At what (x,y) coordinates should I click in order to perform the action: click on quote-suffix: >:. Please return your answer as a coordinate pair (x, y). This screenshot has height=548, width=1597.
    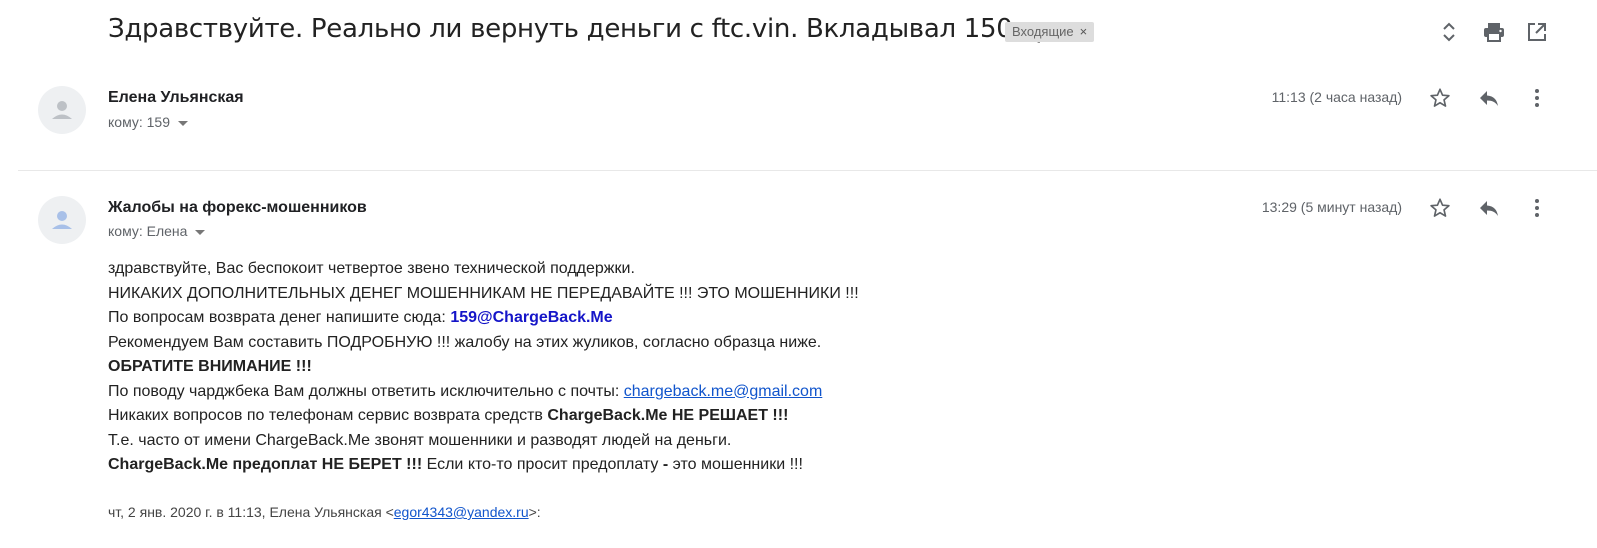
    Looking at the image, I should click on (534, 512).